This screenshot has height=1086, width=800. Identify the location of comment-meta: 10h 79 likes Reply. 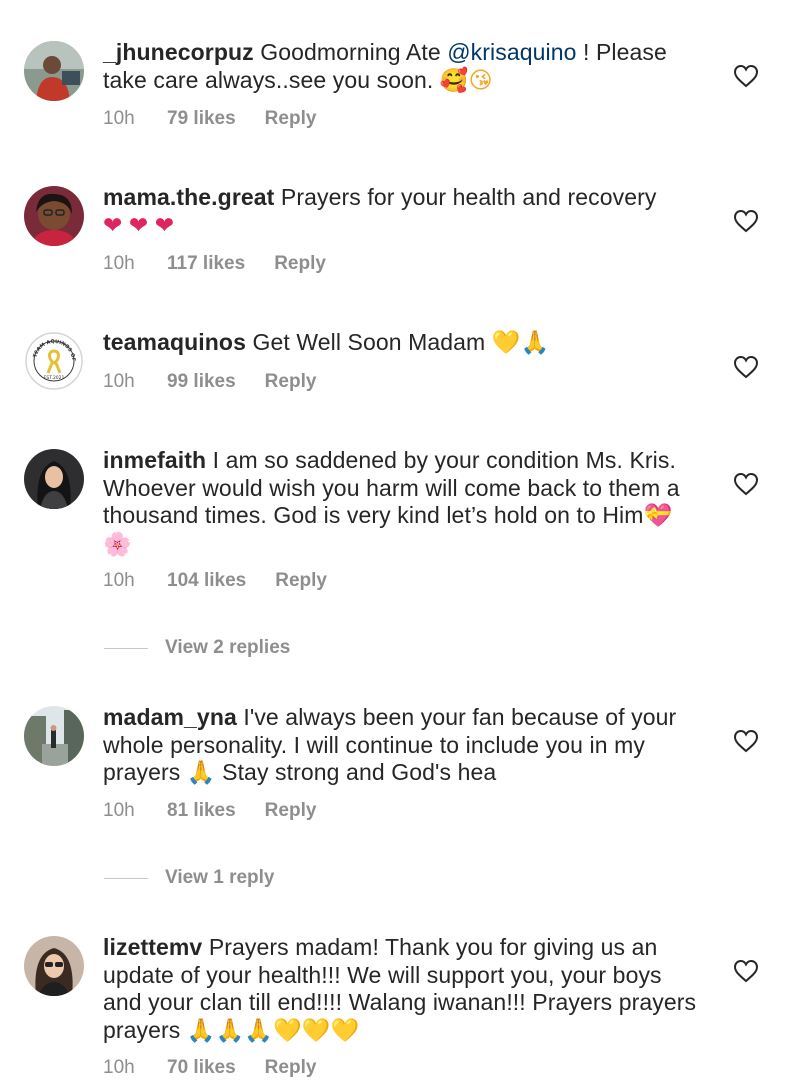
(209, 119).